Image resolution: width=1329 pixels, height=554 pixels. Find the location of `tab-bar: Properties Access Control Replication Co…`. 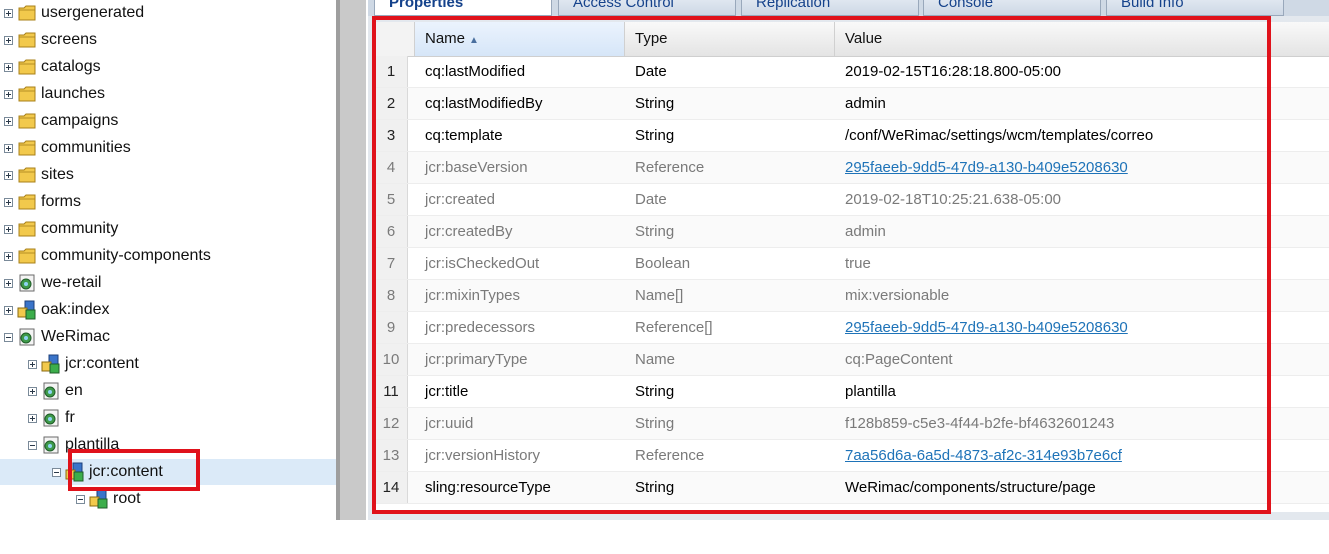

tab-bar: Properties Access Control Replication Co… is located at coordinates (848, 8).